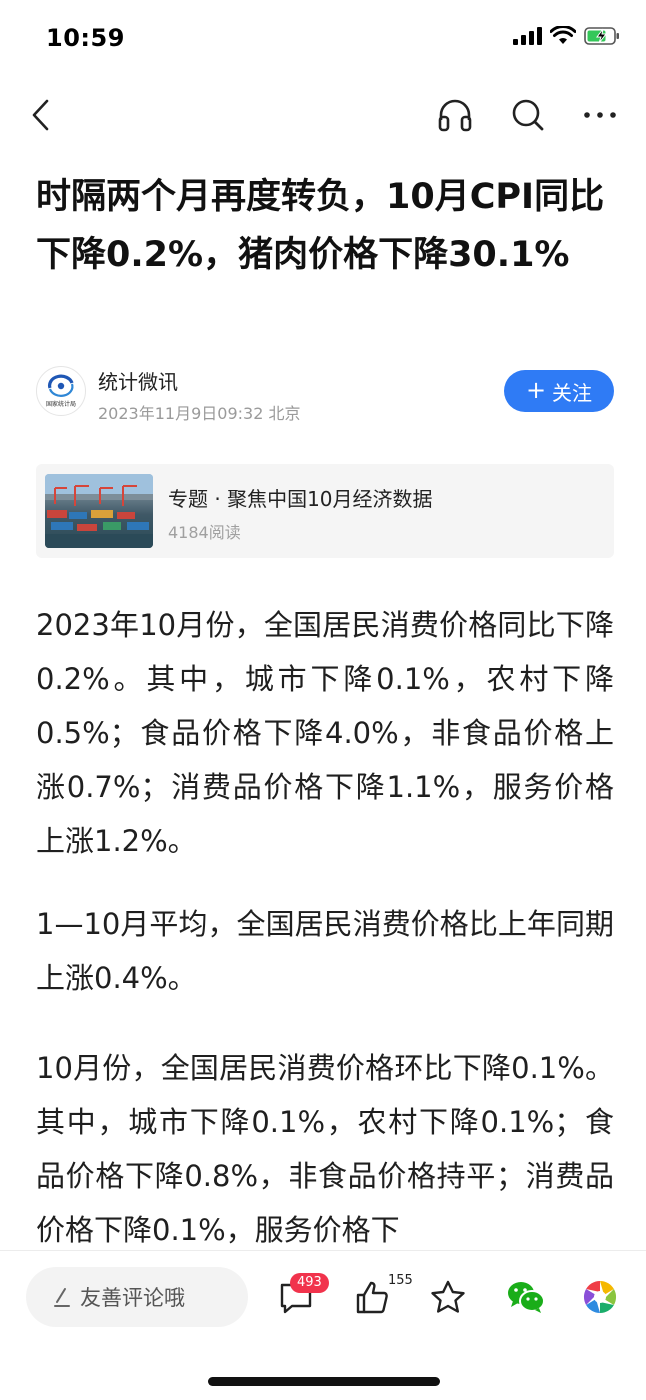 The image size is (646, 1400). I want to click on avatar: 国家统计局, so click(61, 391).